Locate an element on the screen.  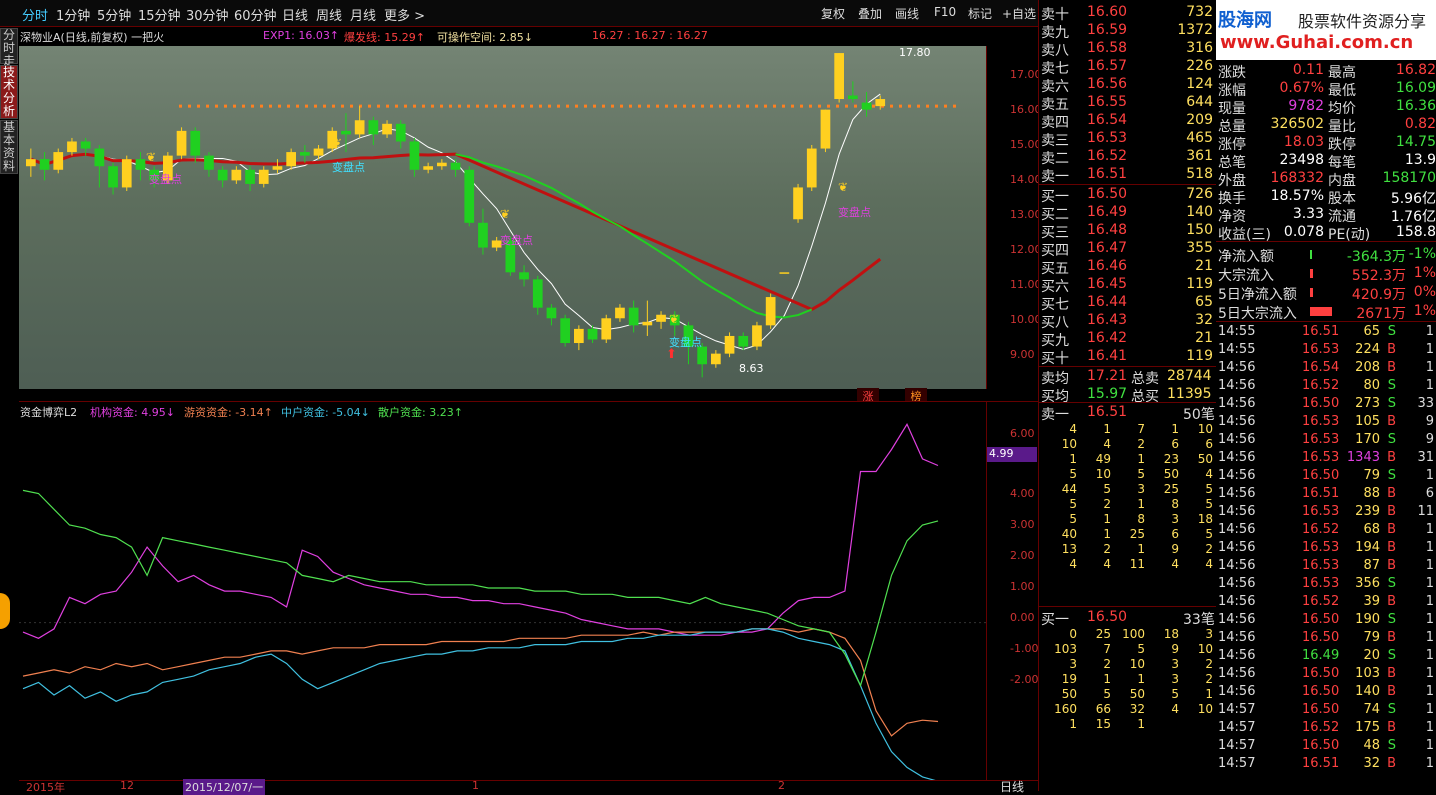
tick-row: 14:56 16.53 1343 B 31 is located at coordinates (1326, 459).